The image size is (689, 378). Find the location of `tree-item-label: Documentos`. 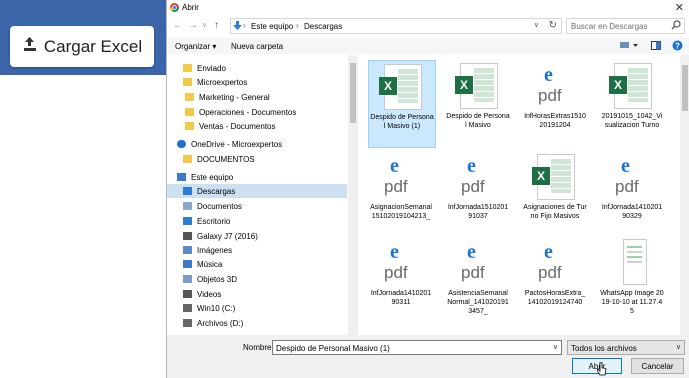

tree-item-label: Documentos is located at coordinates (219, 206).